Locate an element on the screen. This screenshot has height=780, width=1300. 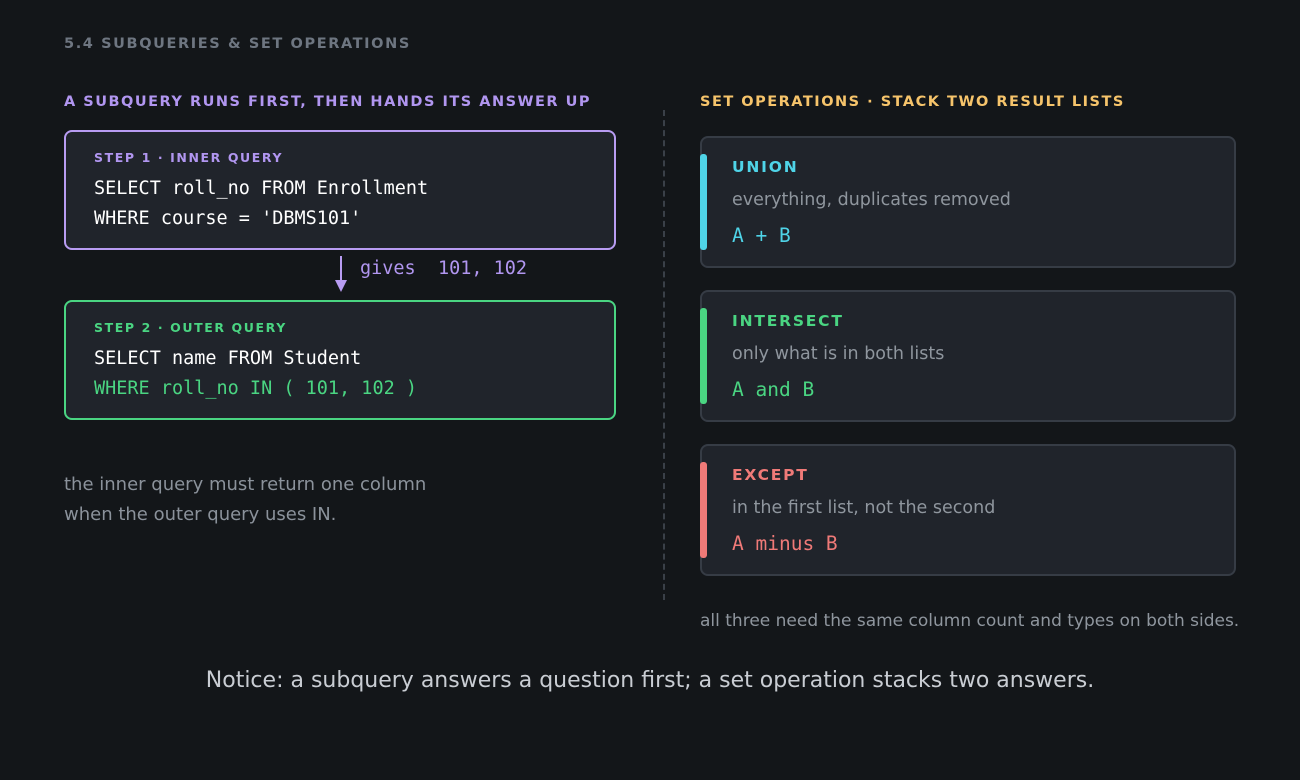
gives-result: gives 101, 102 is located at coordinates (444, 268).